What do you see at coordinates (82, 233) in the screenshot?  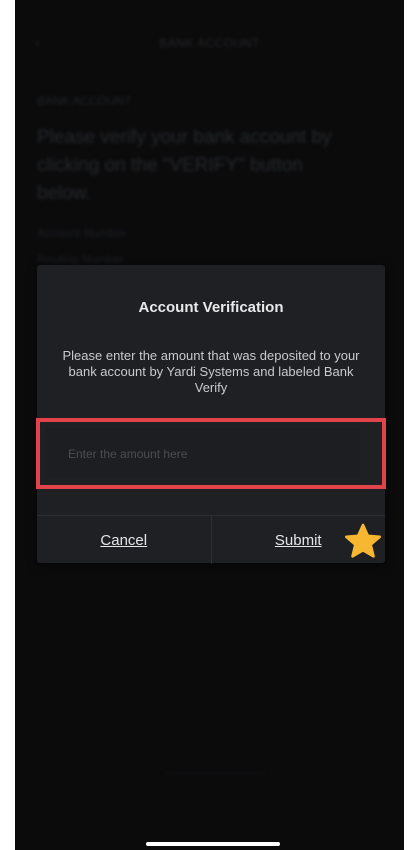 I see `account-number-label: Account Number` at bounding box center [82, 233].